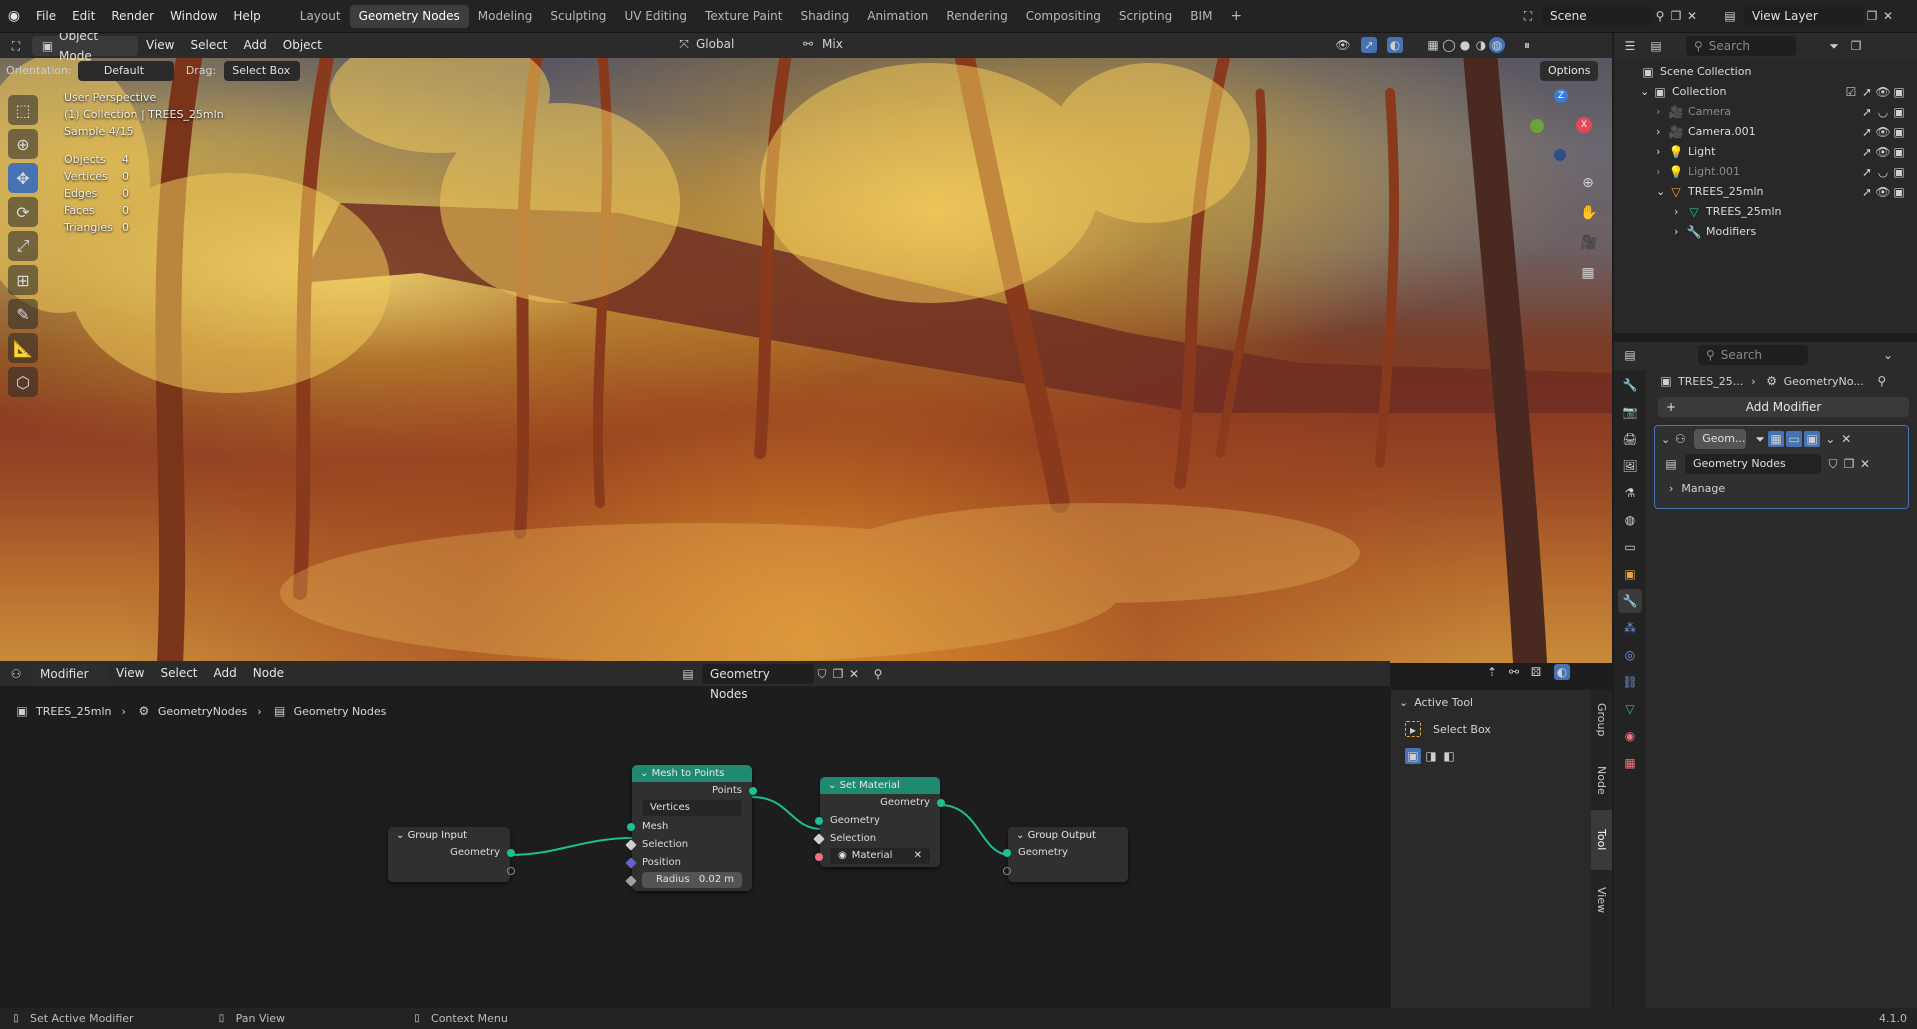  What do you see at coordinates (16, 674) in the screenshot?
I see `editor-type-icon: ⚇` at bounding box center [16, 674].